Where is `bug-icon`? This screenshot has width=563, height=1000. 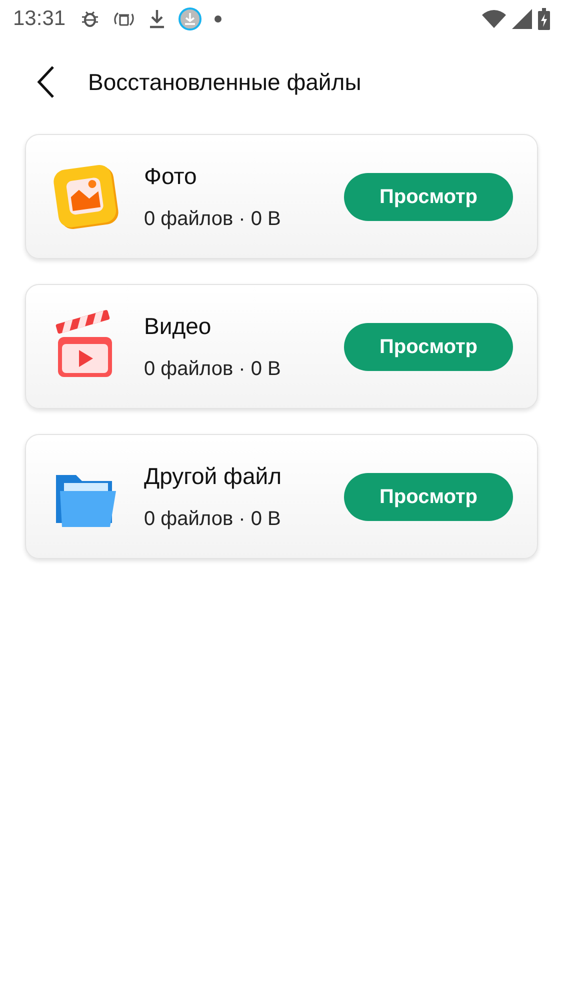
bug-icon is located at coordinates (90, 19).